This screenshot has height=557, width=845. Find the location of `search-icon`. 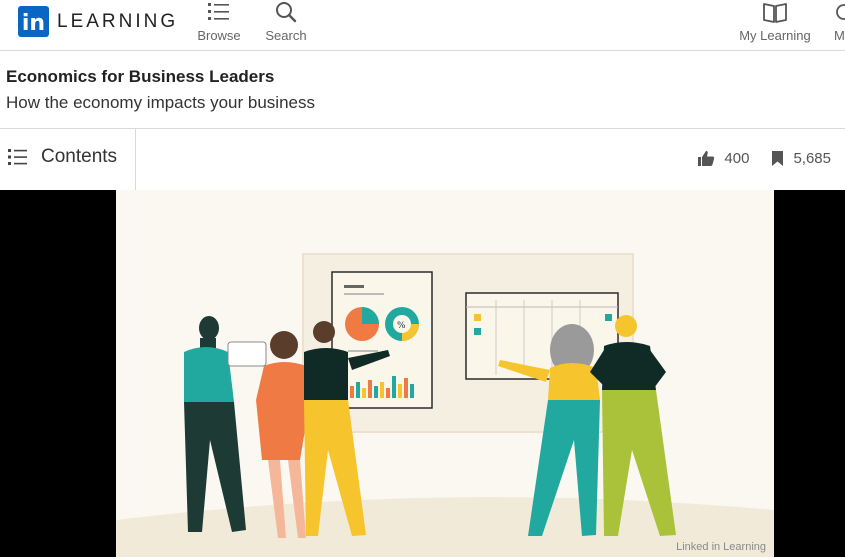

search-icon is located at coordinates (286, 12).